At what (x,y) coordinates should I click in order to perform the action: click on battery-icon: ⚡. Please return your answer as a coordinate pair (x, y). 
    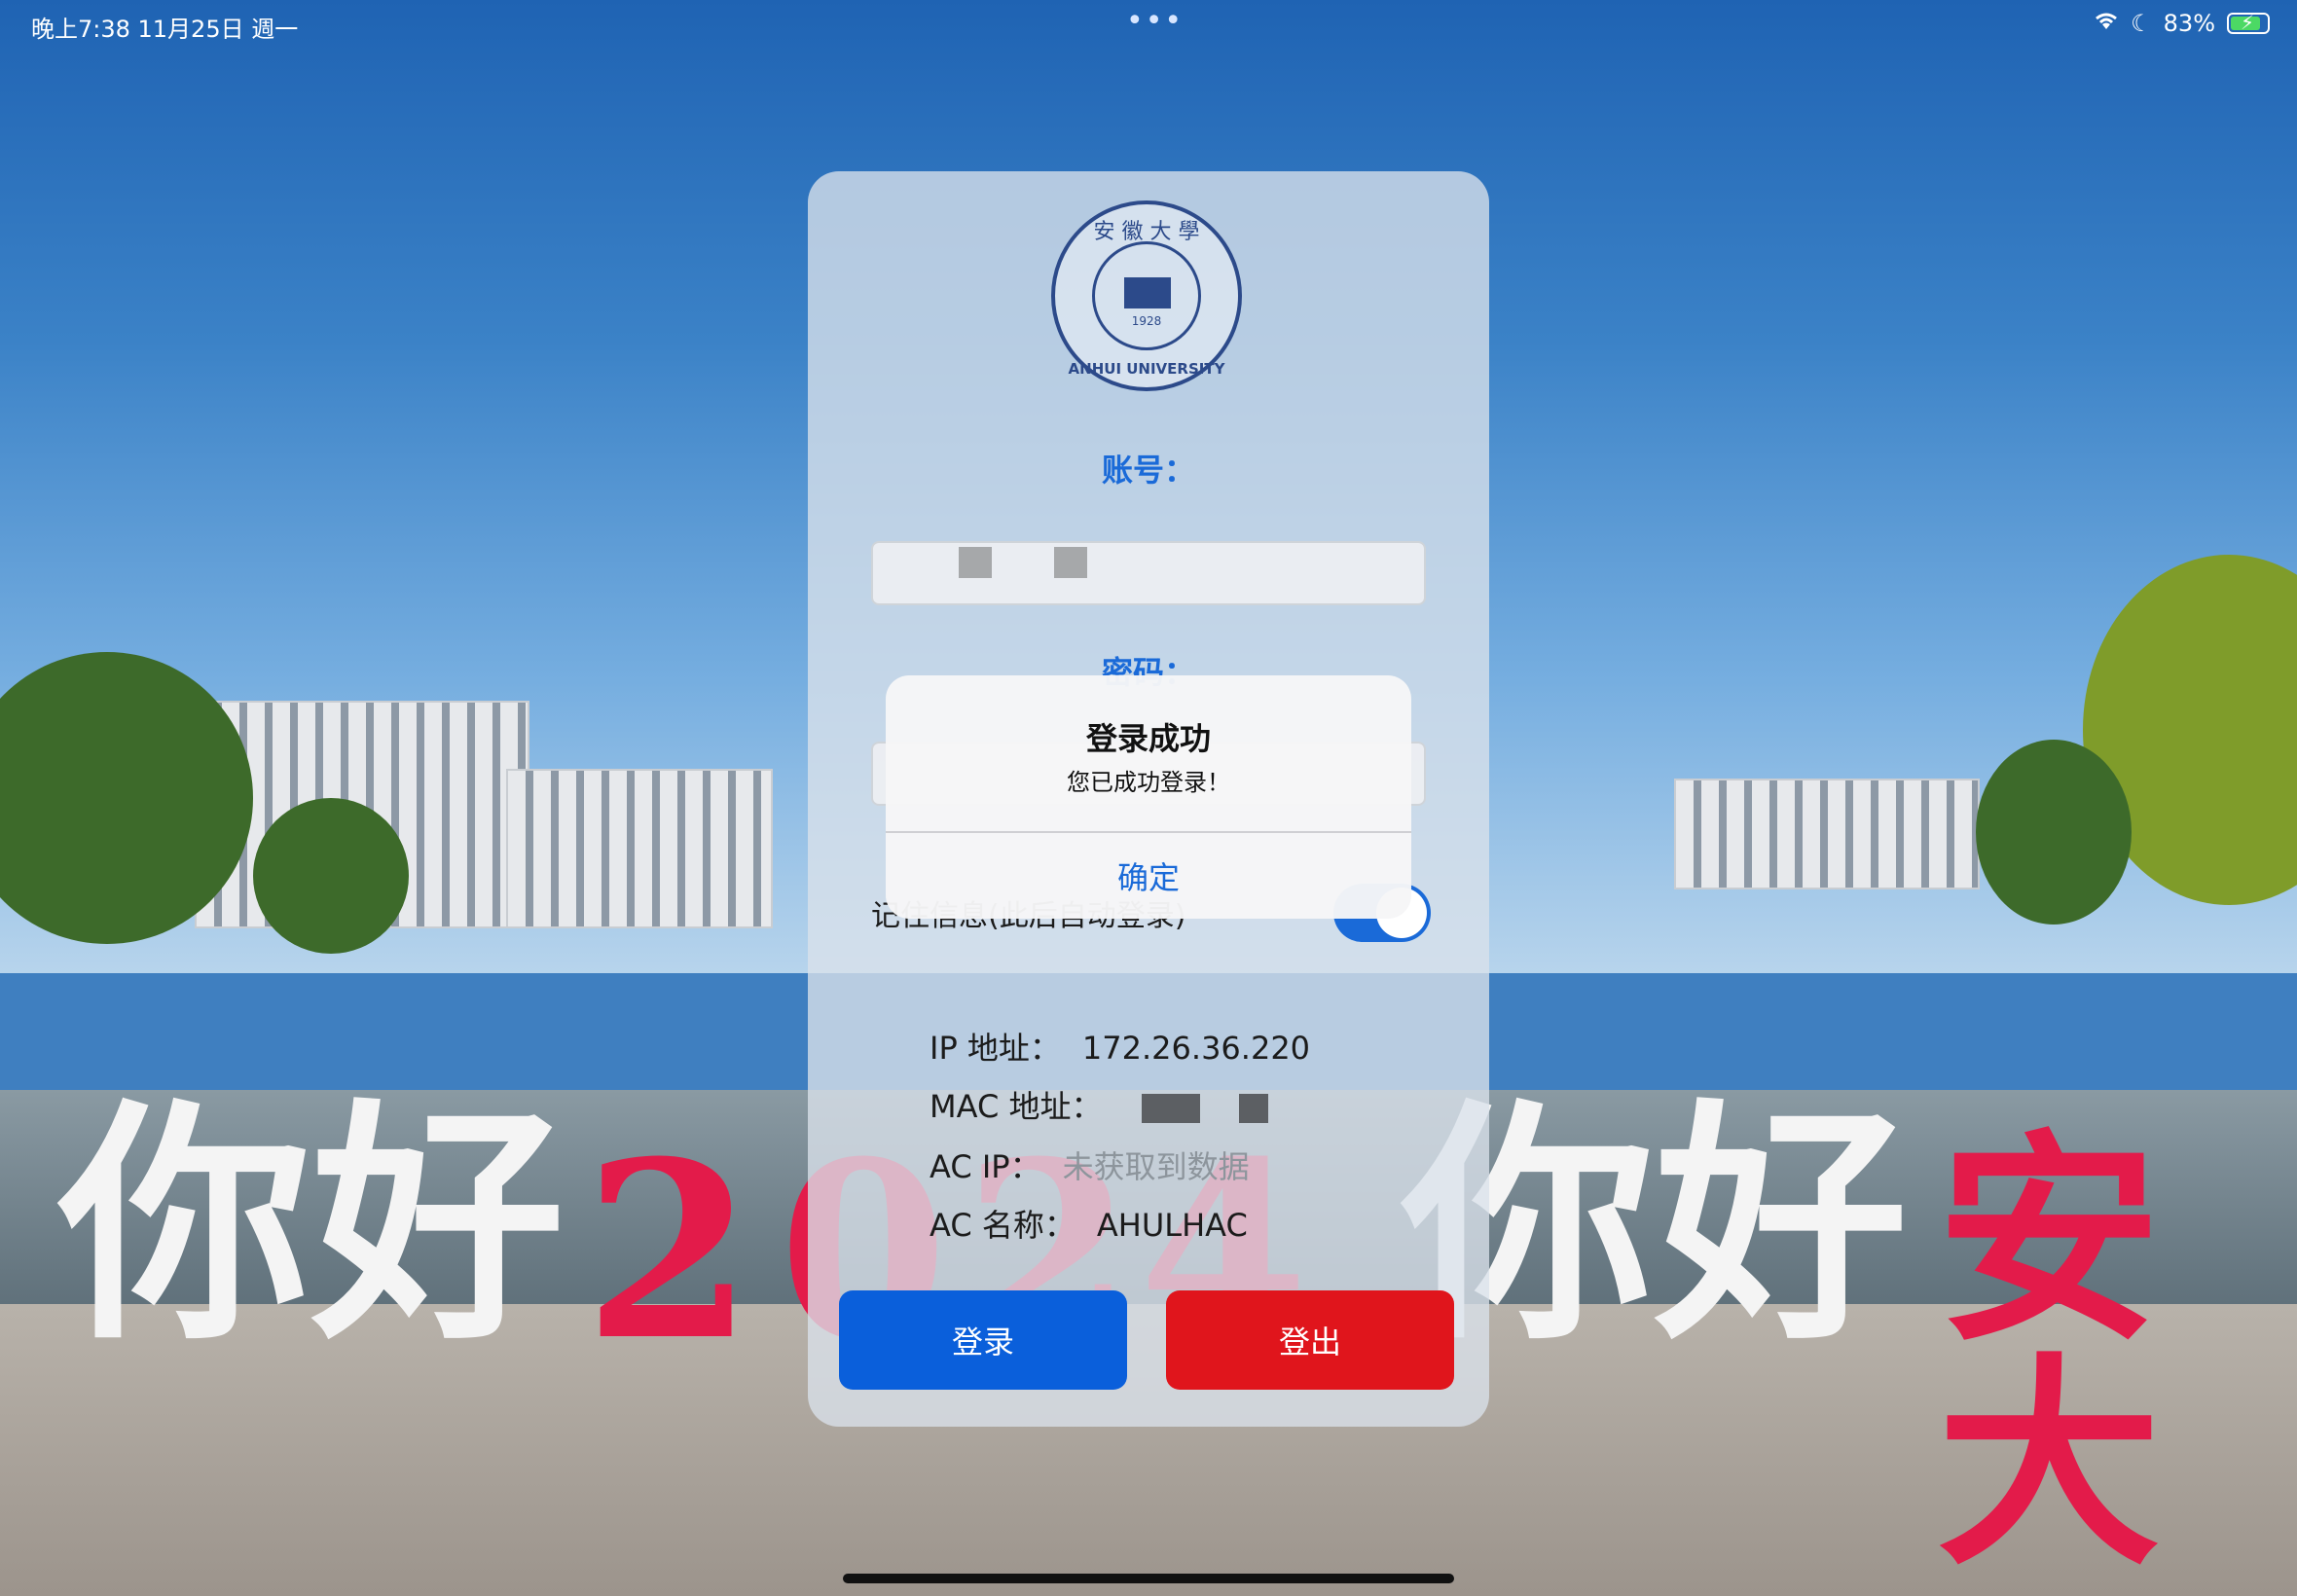
    Looking at the image, I should click on (2248, 22).